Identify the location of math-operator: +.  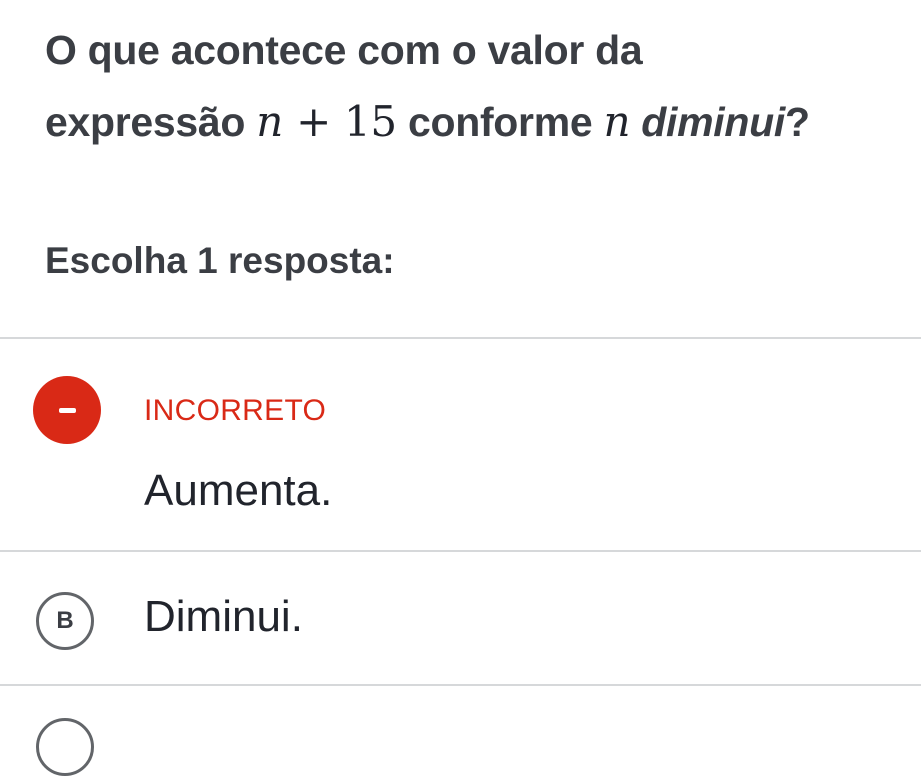
(314, 121).